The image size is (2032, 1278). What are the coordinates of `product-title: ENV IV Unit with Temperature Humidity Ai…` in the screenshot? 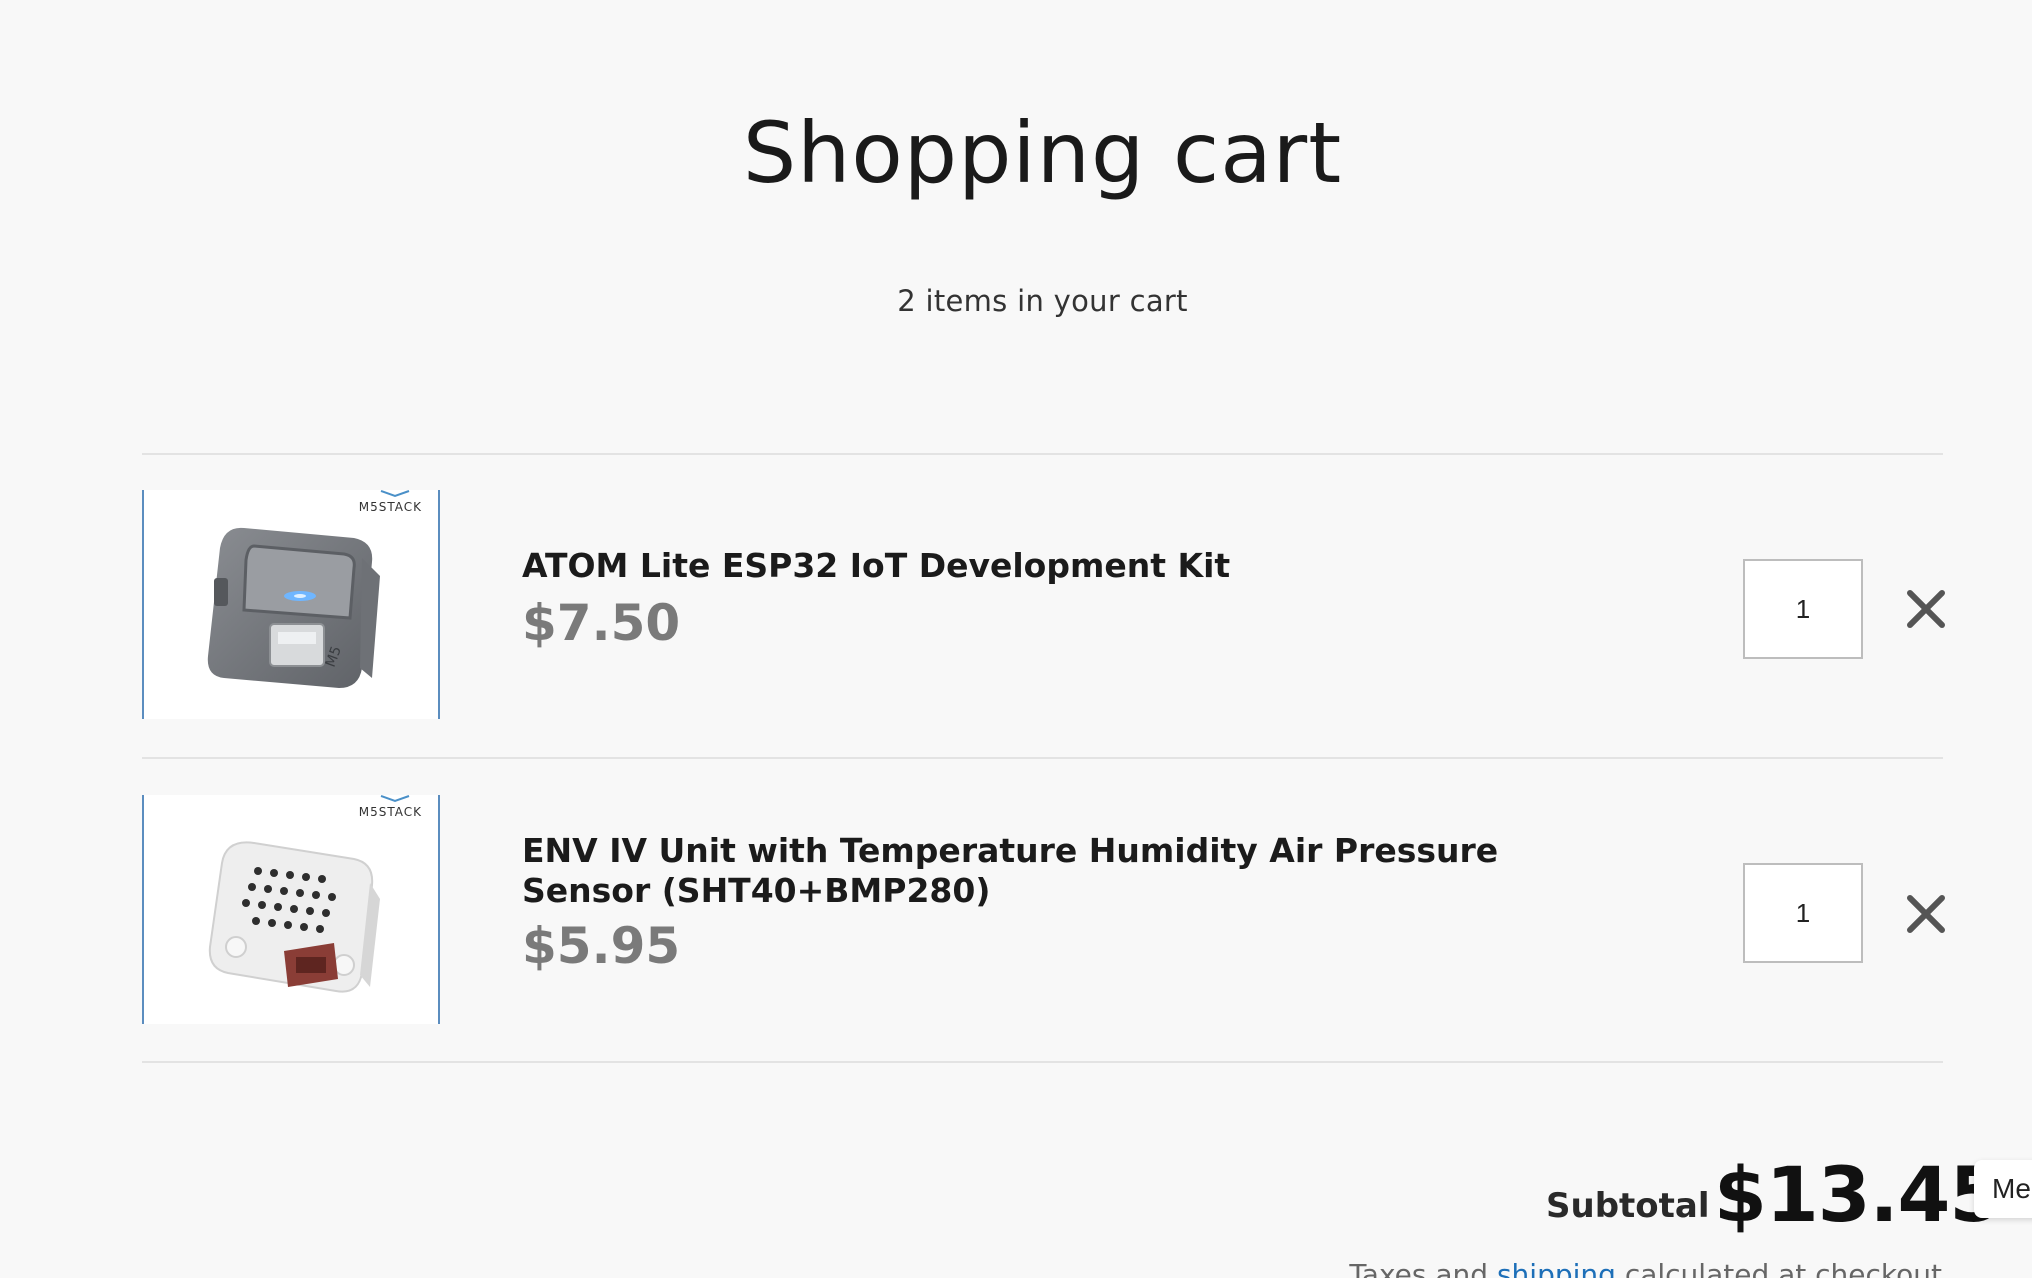 It's located at (1072, 871).